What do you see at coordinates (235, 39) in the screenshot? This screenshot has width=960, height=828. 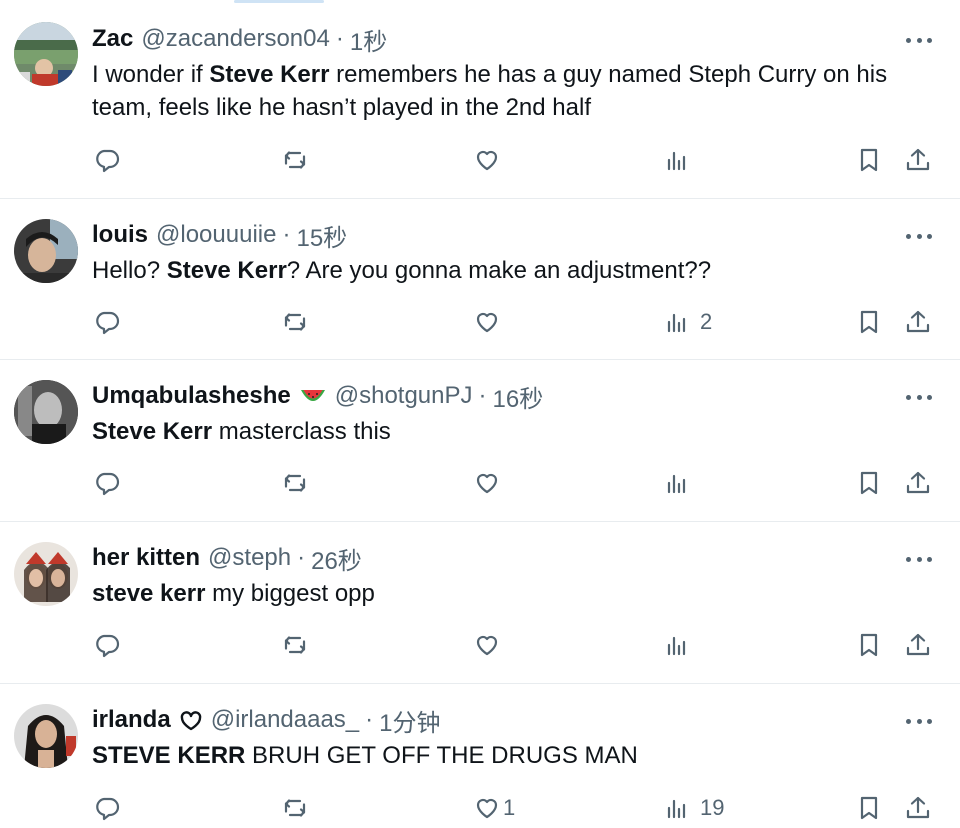 I see `user-handle: @zacanderson04` at bounding box center [235, 39].